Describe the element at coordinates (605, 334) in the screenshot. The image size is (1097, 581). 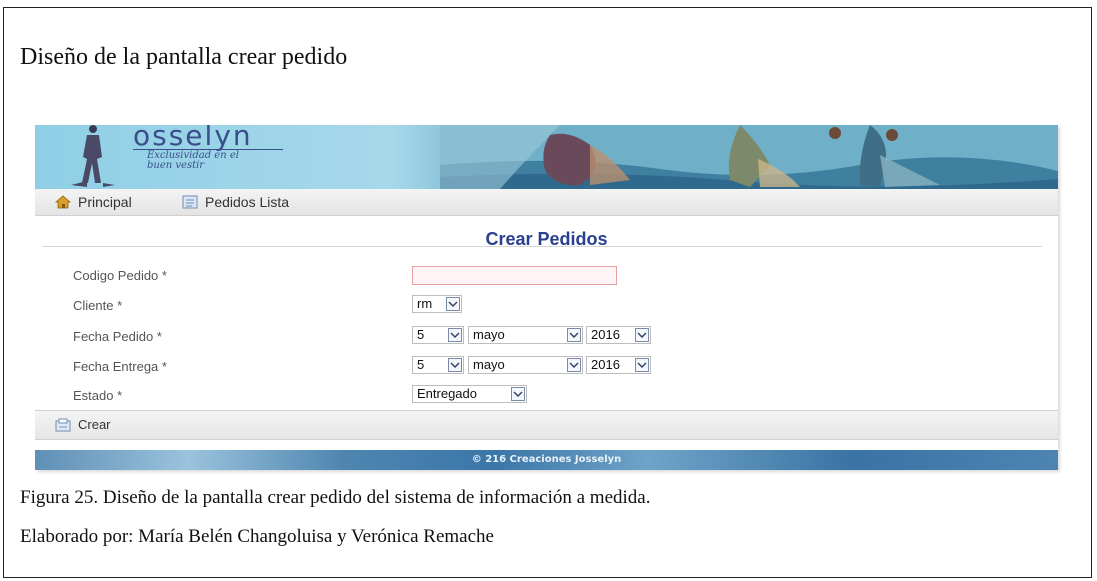
I see `fecha-pedido-year: 2016` at that location.